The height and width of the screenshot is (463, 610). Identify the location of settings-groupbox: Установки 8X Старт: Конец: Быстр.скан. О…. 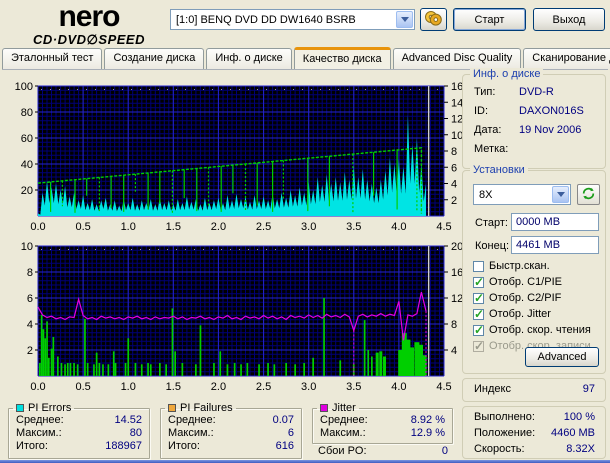
(534, 269).